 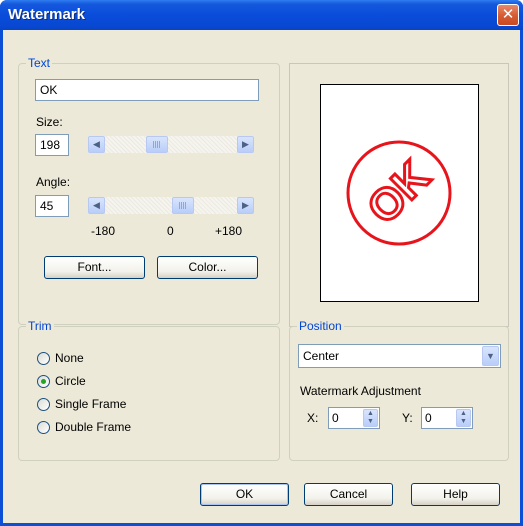 I want to click on radio-selected-dot, so click(x=43, y=381).